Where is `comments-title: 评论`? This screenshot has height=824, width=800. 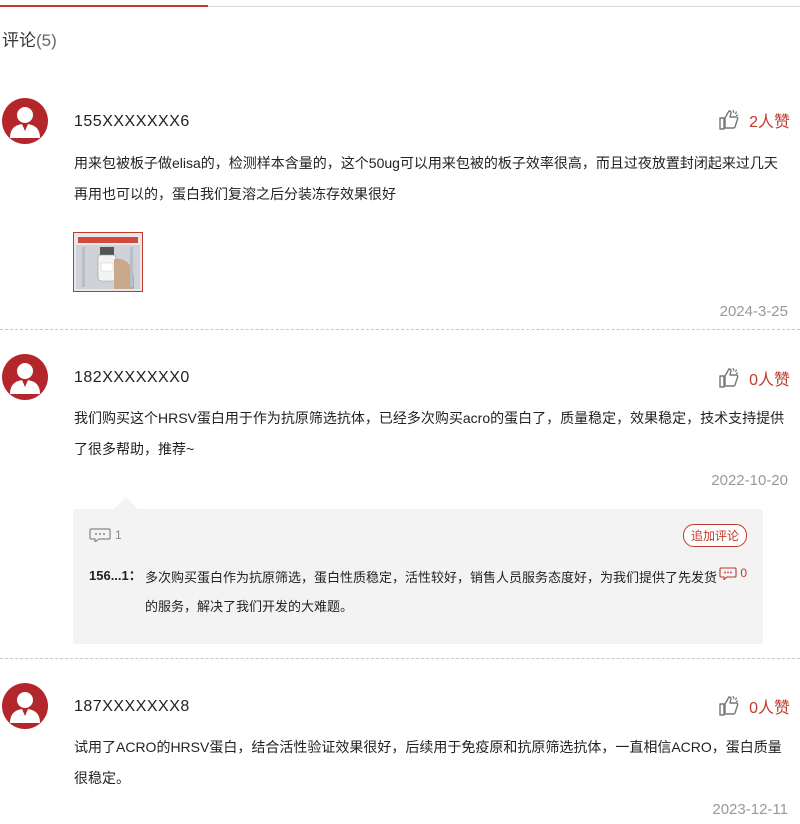
comments-title: 评论 is located at coordinates (19, 40).